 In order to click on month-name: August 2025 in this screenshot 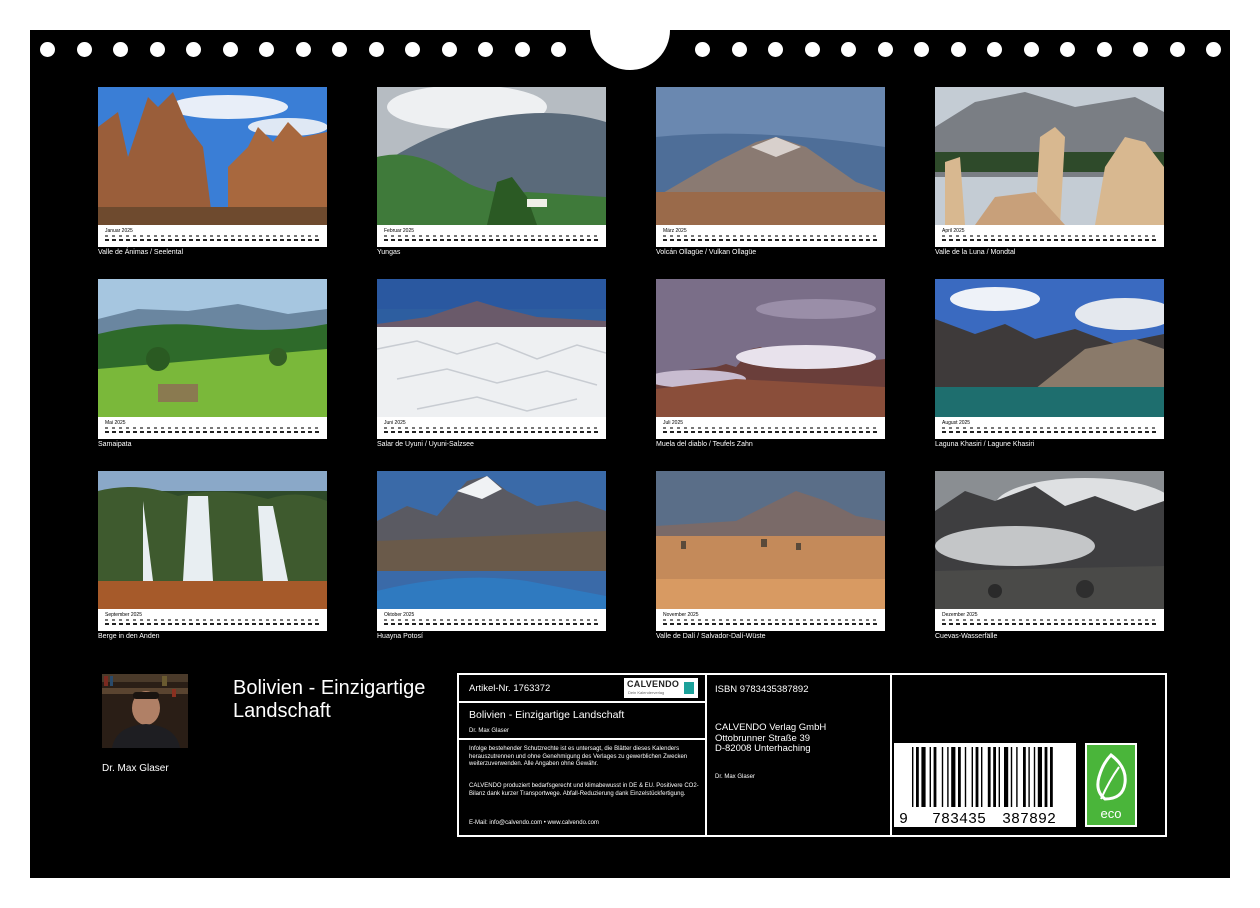, I will do `click(956, 423)`.